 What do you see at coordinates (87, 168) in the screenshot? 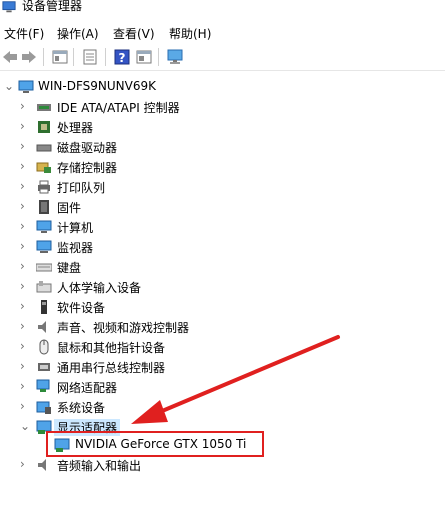
I see `tree-item-label: 存储控制器` at bounding box center [87, 168].